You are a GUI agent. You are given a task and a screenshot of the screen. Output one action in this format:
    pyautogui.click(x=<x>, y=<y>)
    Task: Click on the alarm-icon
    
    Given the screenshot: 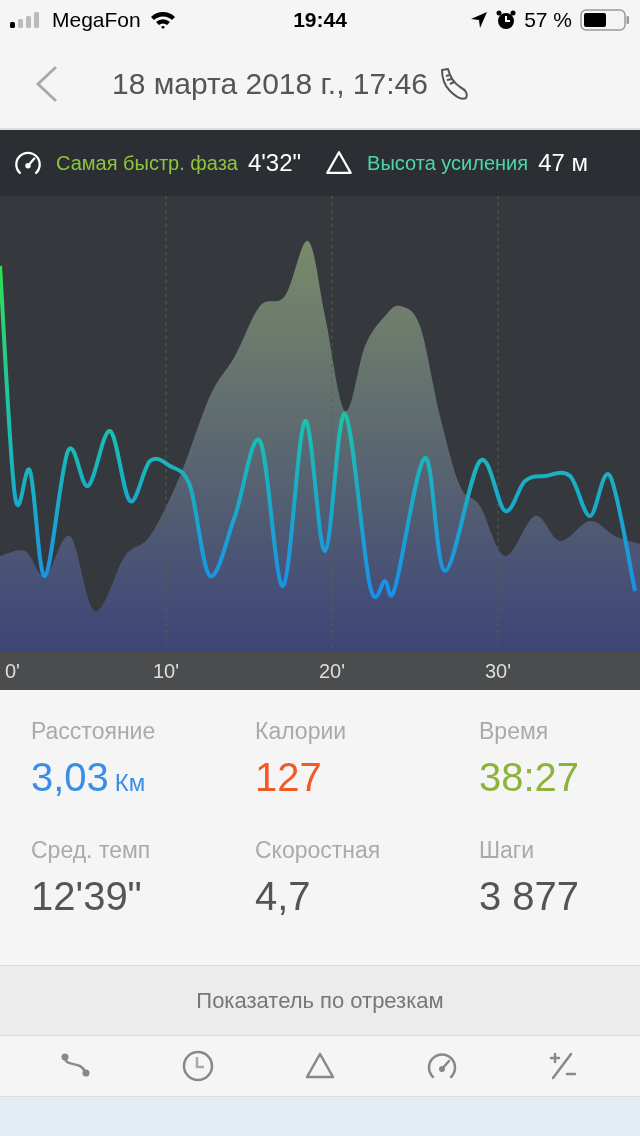 What is the action you would take?
    pyautogui.click(x=506, y=20)
    